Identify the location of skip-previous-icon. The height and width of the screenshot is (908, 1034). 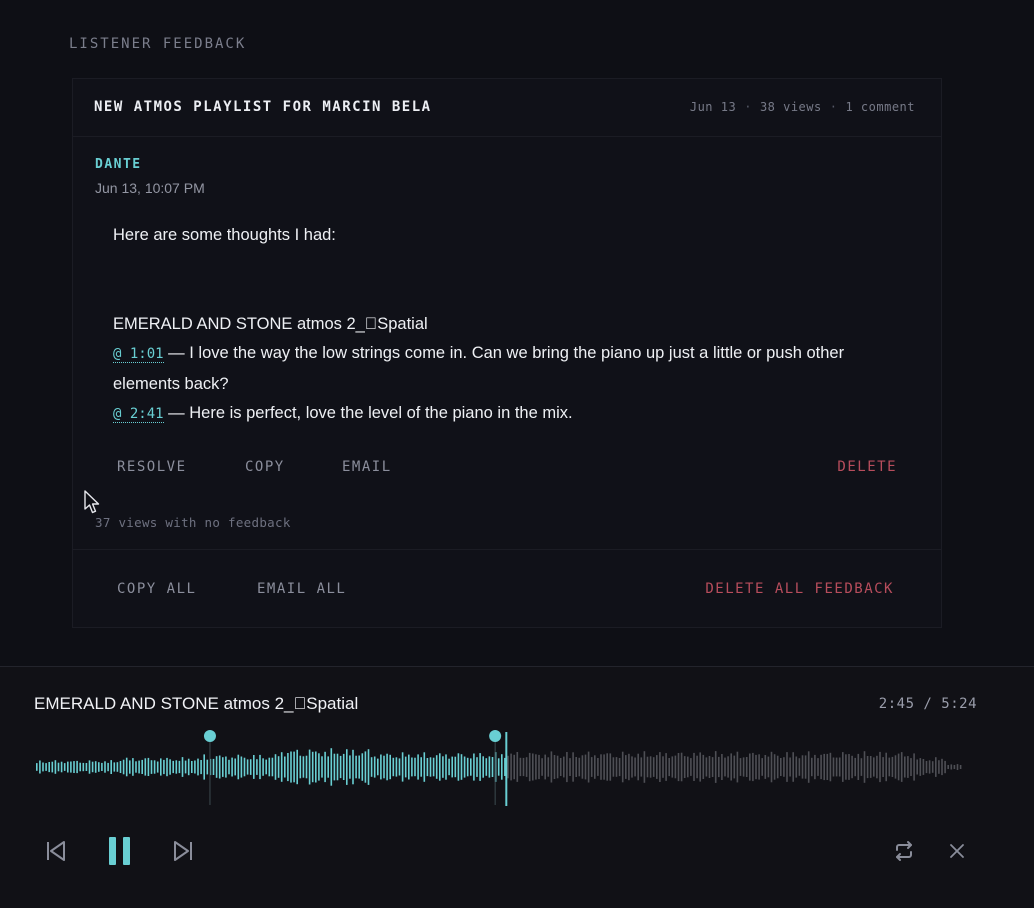
(56, 851).